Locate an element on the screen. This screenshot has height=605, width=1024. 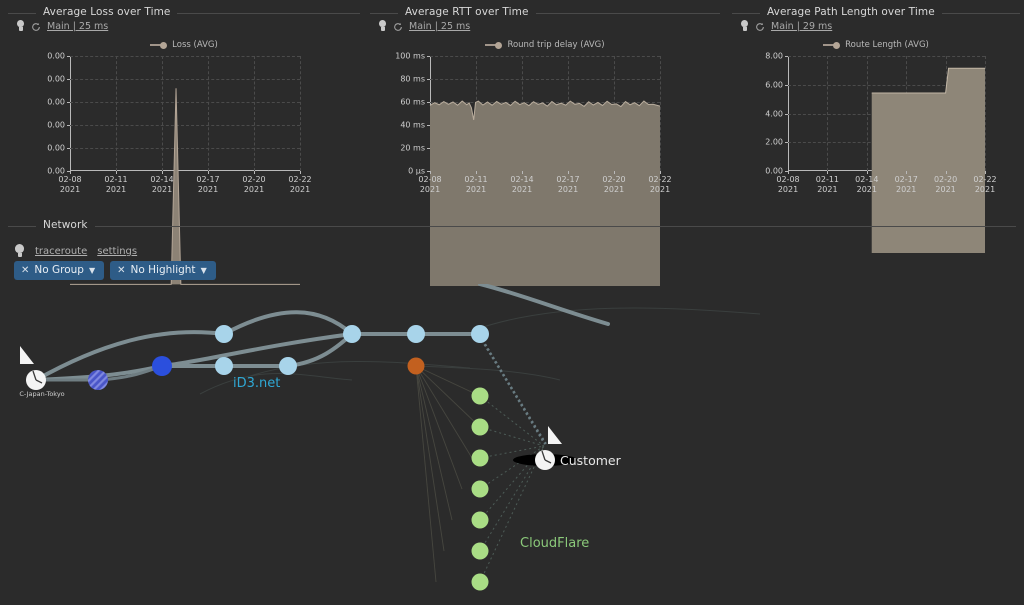
chart-rtt-legend: Round trip delay (AVG) is located at coordinates (545, 45).